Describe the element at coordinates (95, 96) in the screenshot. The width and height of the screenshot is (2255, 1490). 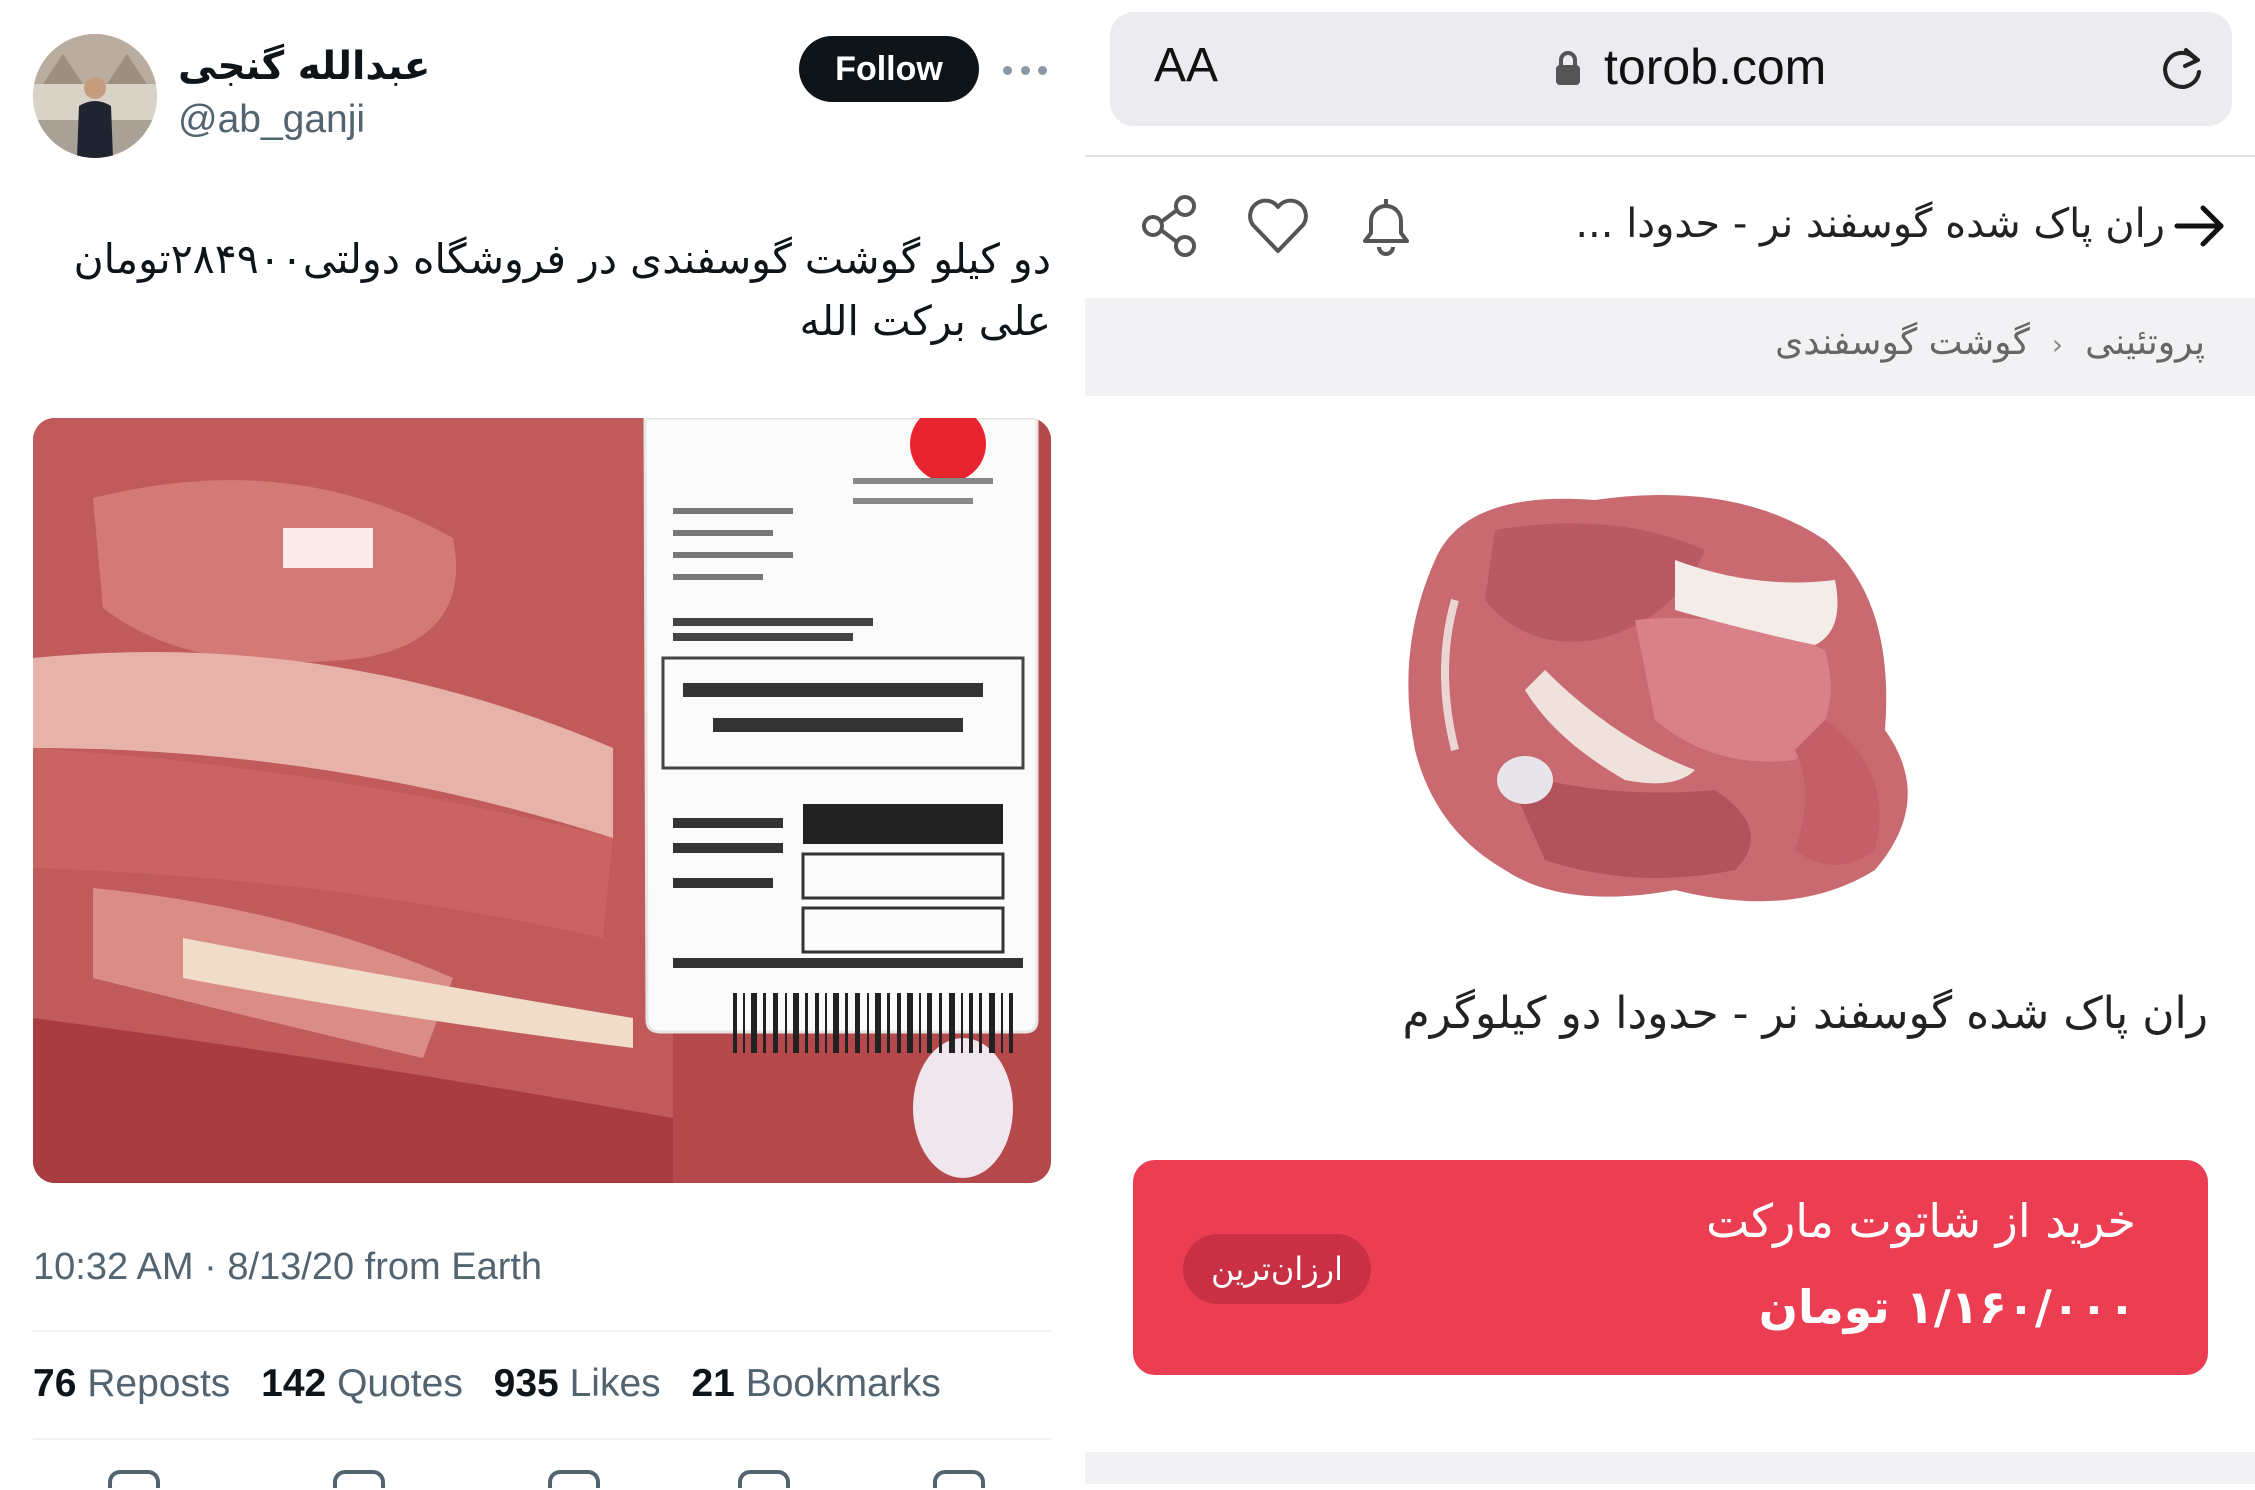
I see `avatar` at that location.